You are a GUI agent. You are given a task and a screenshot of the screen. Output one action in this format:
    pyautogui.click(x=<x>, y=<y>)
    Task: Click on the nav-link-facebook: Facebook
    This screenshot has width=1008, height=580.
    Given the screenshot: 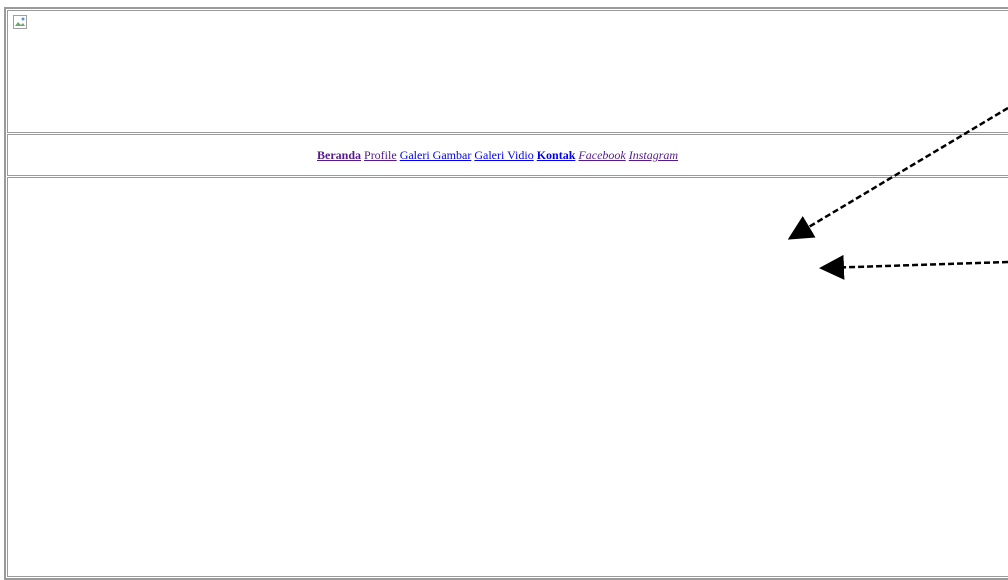 What is the action you would take?
    pyautogui.click(x=601, y=155)
    